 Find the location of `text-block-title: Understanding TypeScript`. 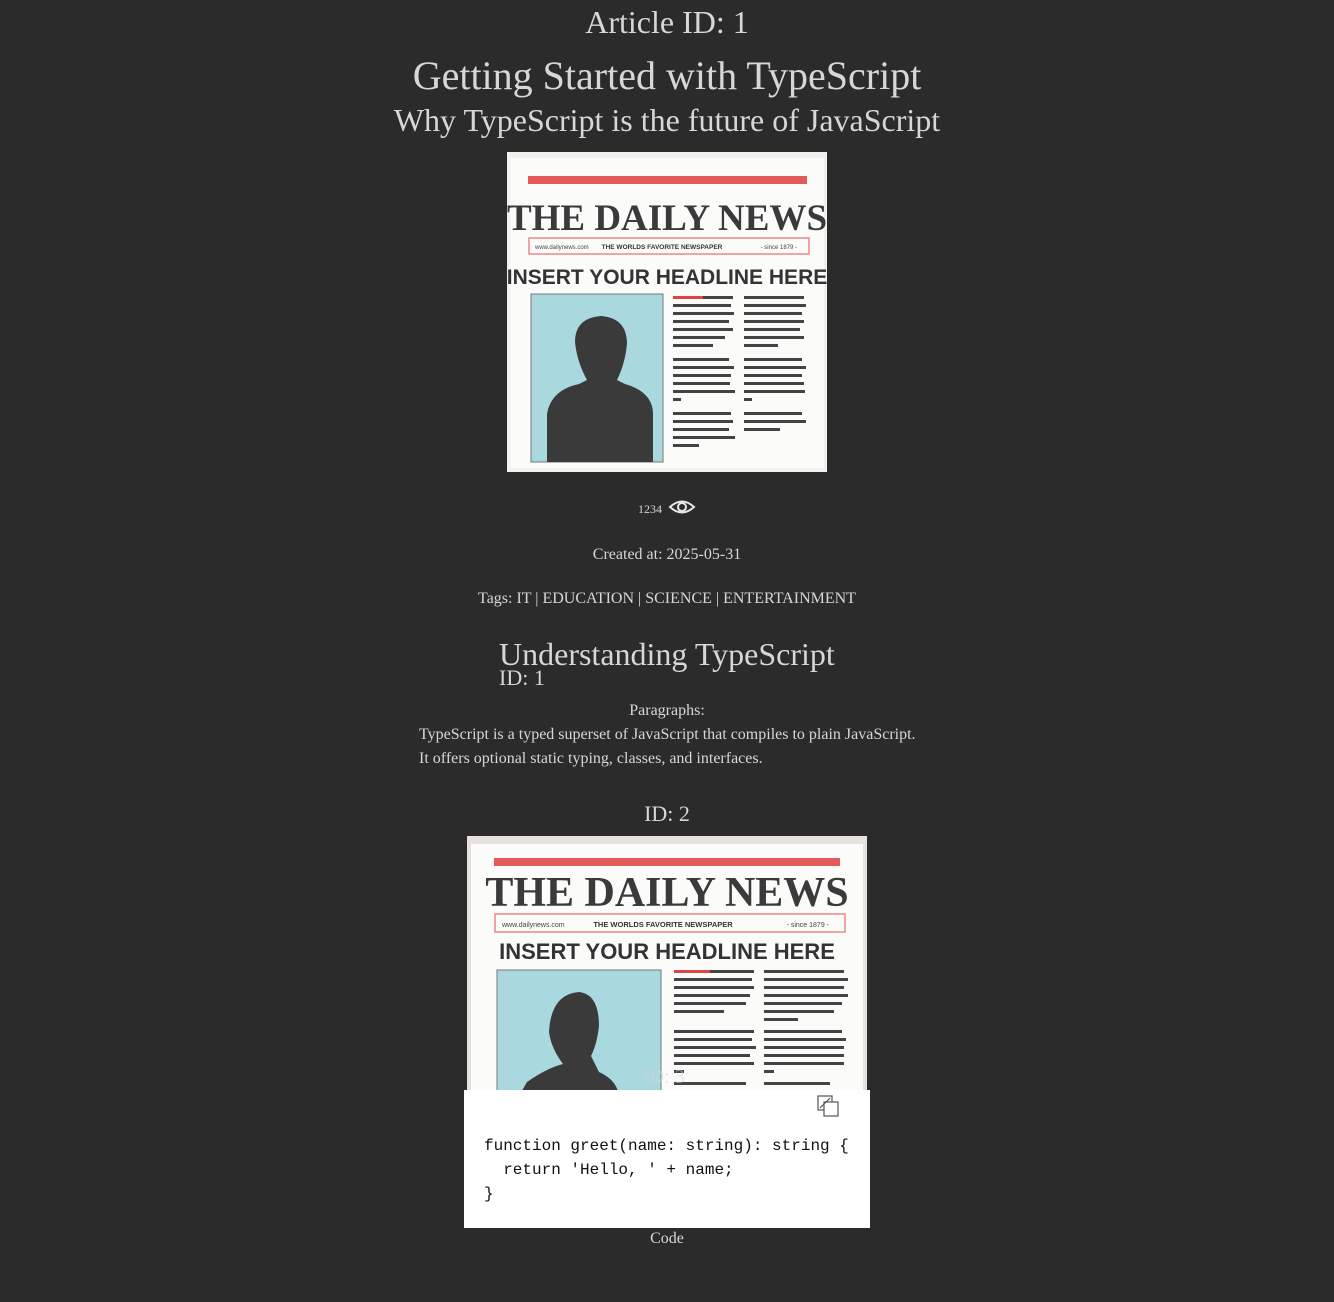

text-block-title: Understanding TypeScript is located at coordinates (667, 654).